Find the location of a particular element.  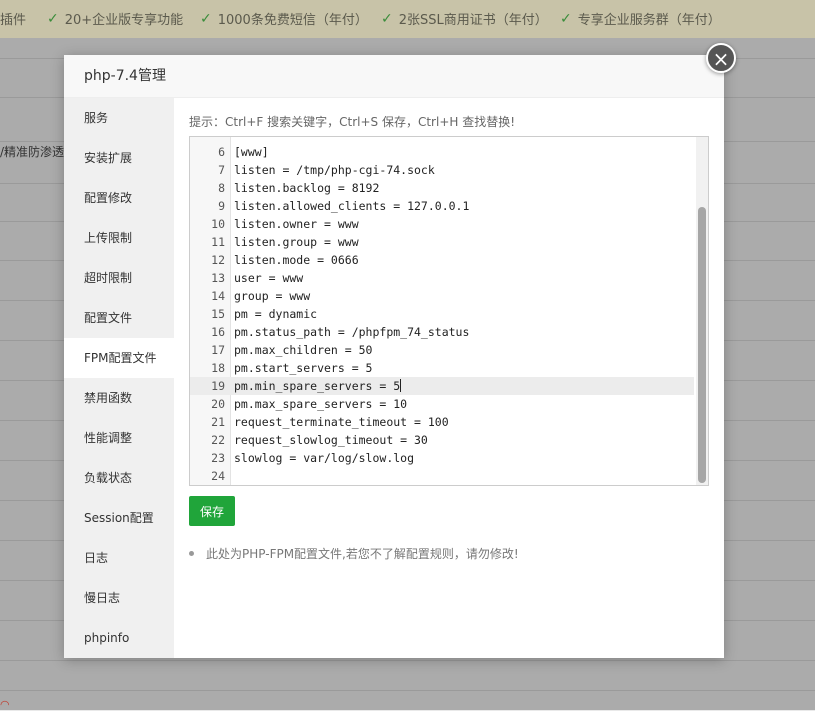

background-warning-icon: ◠ is located at coordinates (5, 704).